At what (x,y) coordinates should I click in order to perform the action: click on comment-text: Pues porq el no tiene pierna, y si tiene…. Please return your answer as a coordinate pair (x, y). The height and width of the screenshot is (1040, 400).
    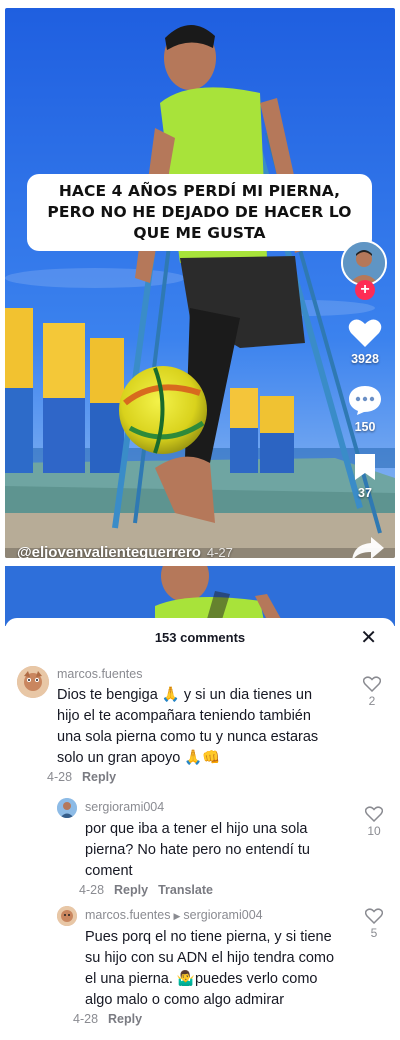
    Looking at the image, I should click on (210, 968).